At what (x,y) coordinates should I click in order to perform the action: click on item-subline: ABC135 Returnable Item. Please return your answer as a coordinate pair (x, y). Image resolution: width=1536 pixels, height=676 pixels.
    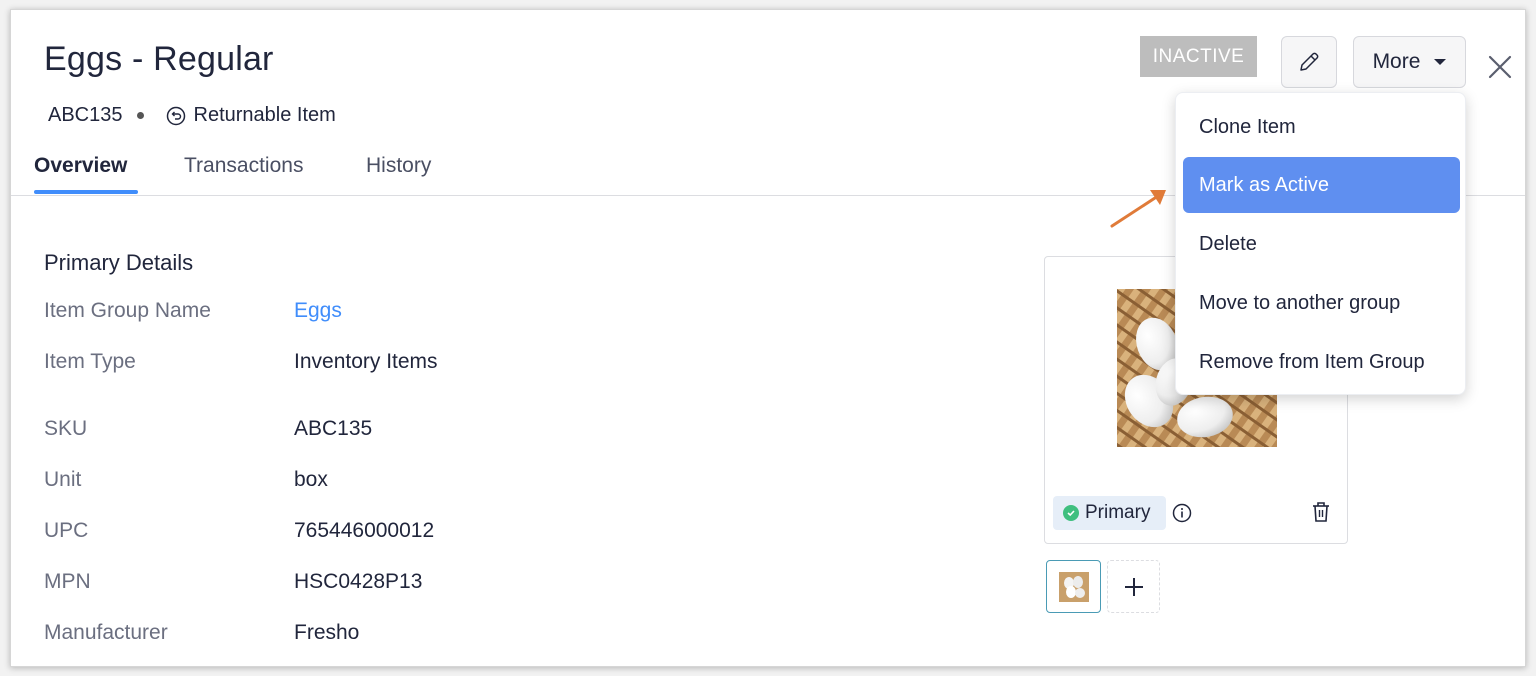
    Looking at the image, I should click on (192, 115).